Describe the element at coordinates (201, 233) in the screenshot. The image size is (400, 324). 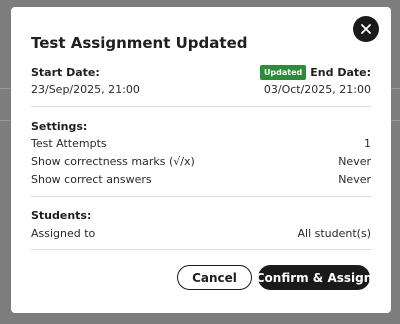
I see `students-row: Assigned to All student(s)` at that location.